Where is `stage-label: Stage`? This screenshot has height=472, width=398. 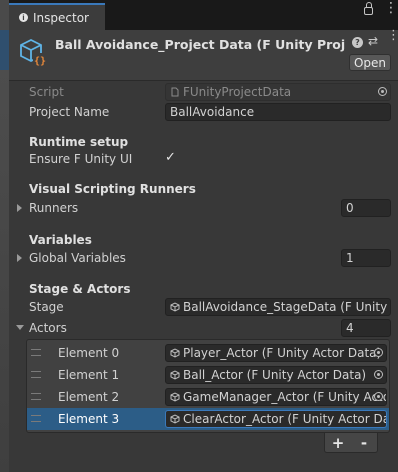 stage-label: Stage is located at coordinates (46, 307).